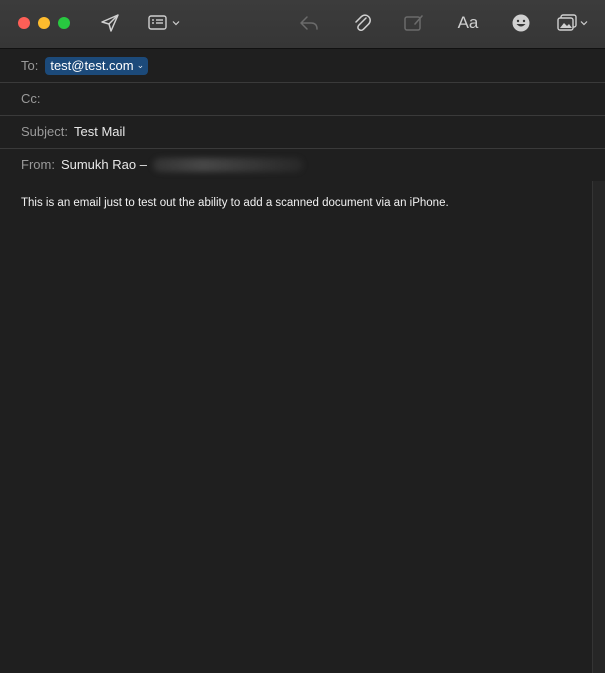 The image size is (605, 673). What do you see at coordinates (468, 23) in the screenshot?
I see `format-button: Aa` at bounding box center [468, 23].